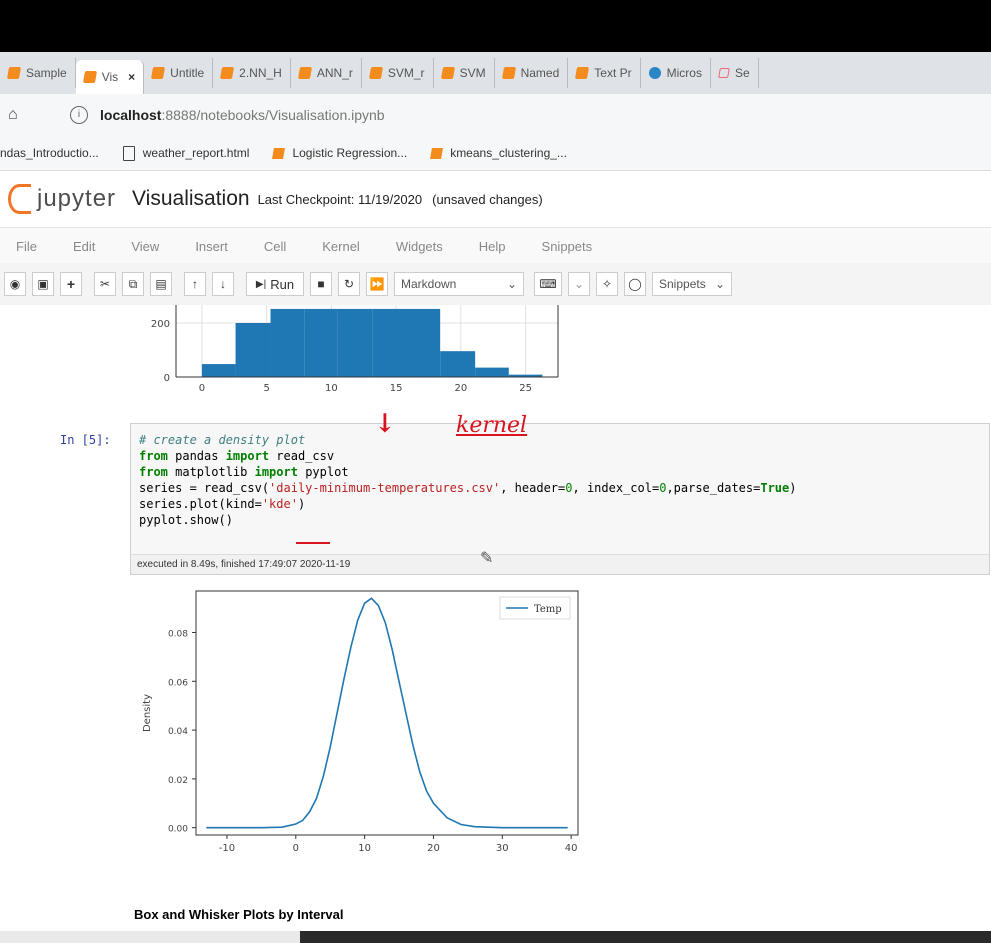 This screenshot has height=943, width=991. I want to click on toggle-button: ⌄, so click(579, 284).